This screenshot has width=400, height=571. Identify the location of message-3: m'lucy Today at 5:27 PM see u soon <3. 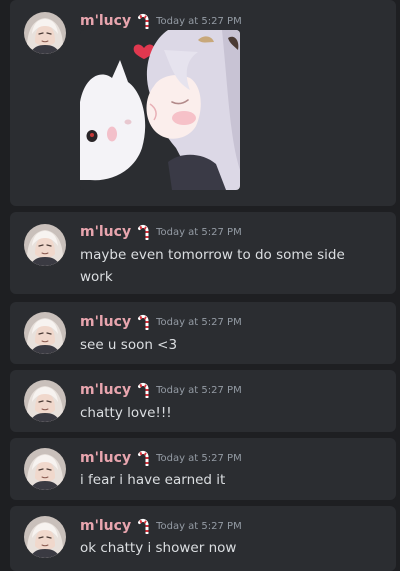
(203, 333).